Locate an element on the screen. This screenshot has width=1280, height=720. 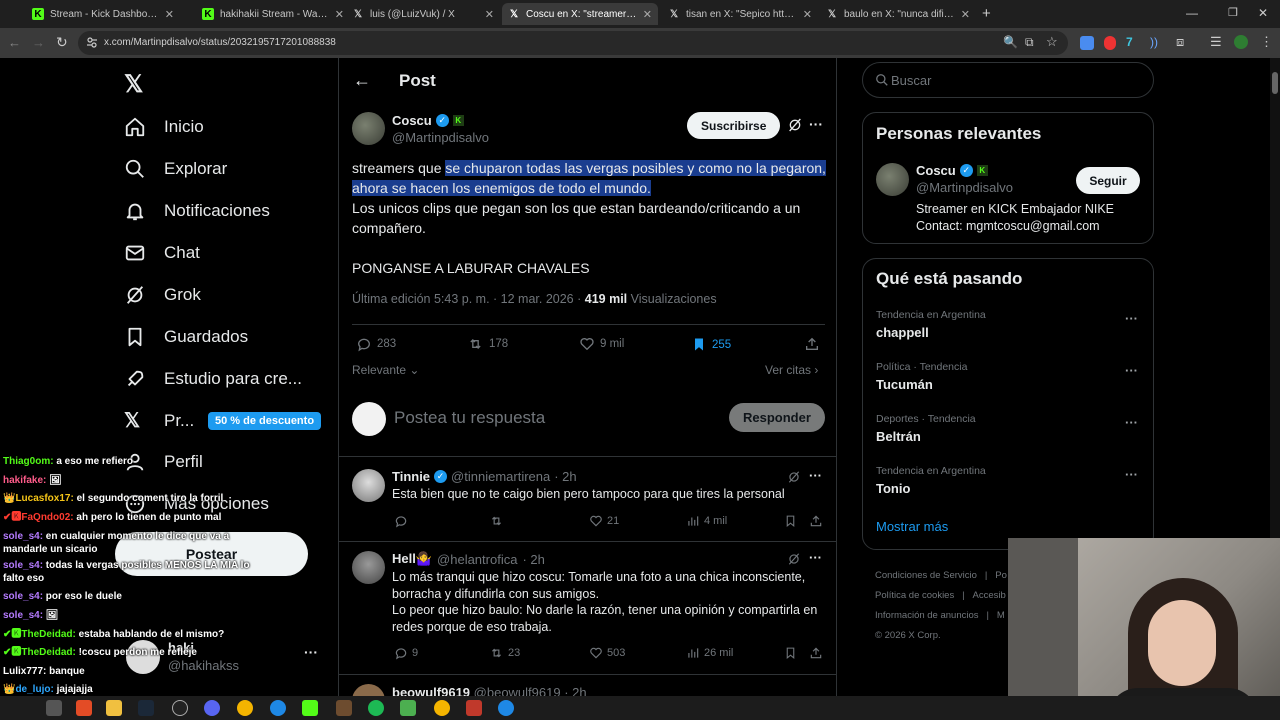
brave-icon is located at coordinates (84, 708).